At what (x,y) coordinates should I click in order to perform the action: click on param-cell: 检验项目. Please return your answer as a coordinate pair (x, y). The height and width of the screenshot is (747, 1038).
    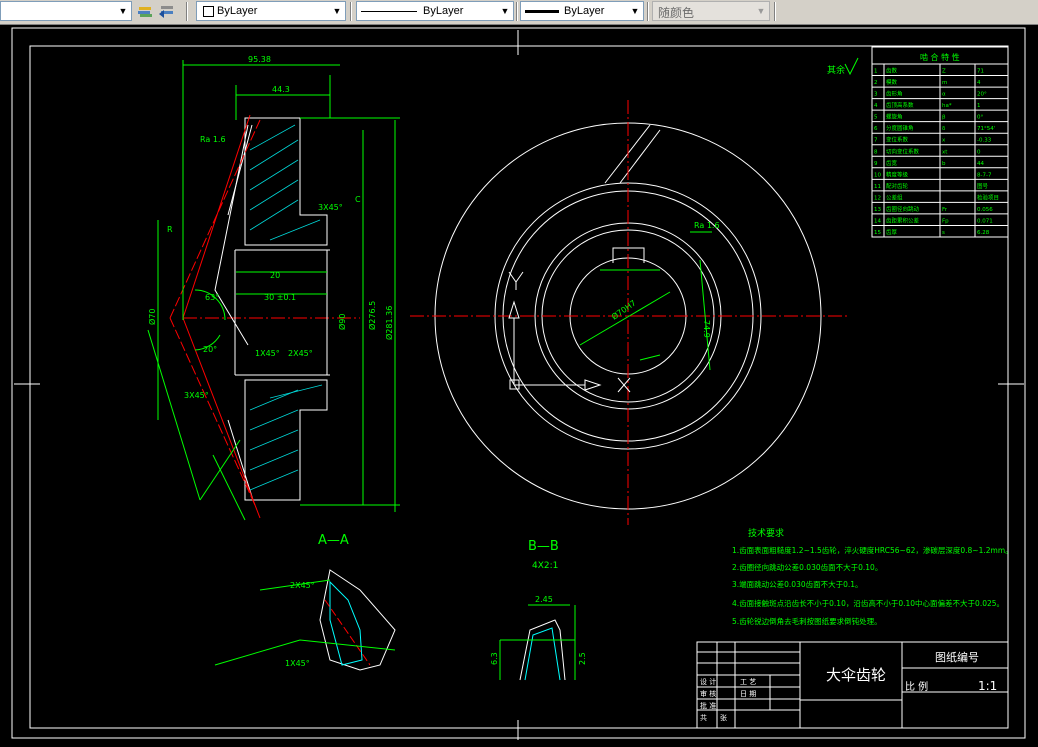
    Looking at the image, I should click on (988, 197).